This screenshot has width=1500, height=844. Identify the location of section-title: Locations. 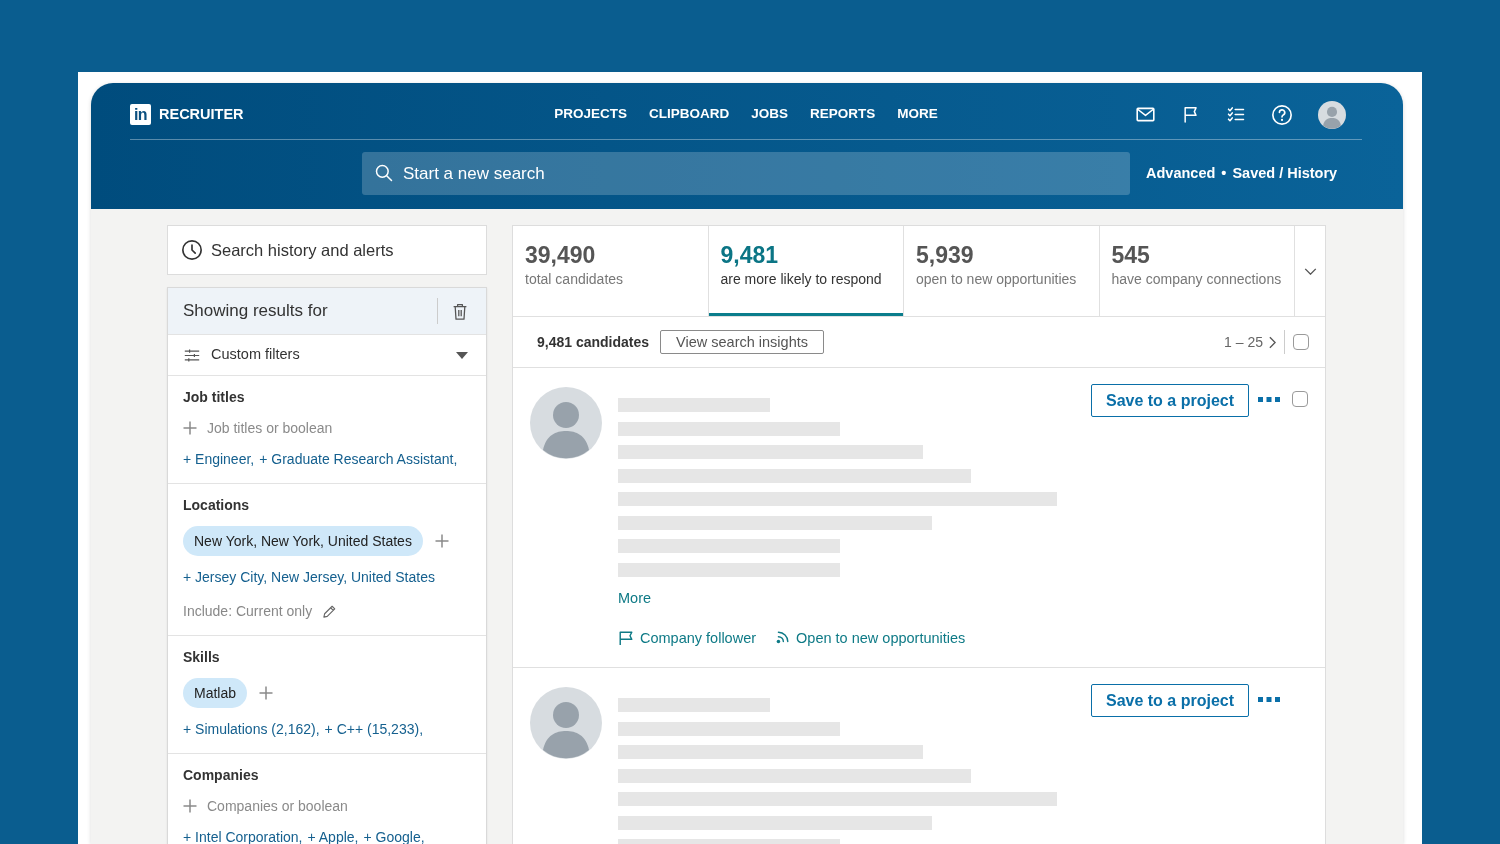
(217, 505).